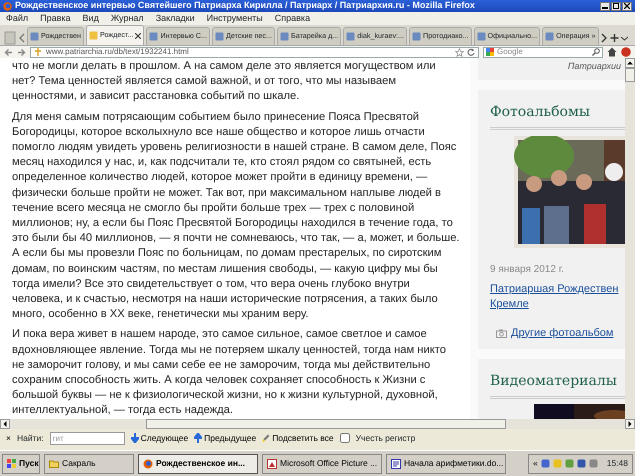 The image size is (635, 476). What do you see at coordinates (30, 438) in the screenshot?
I see `find-label: Найти:` at bounding box center [30, 438].